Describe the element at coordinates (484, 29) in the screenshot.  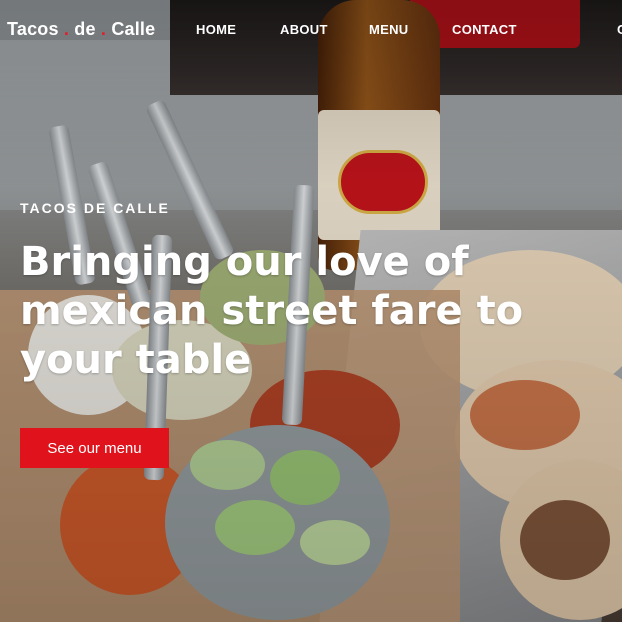
I see `nav-link-contact: CONTACT` at that location.